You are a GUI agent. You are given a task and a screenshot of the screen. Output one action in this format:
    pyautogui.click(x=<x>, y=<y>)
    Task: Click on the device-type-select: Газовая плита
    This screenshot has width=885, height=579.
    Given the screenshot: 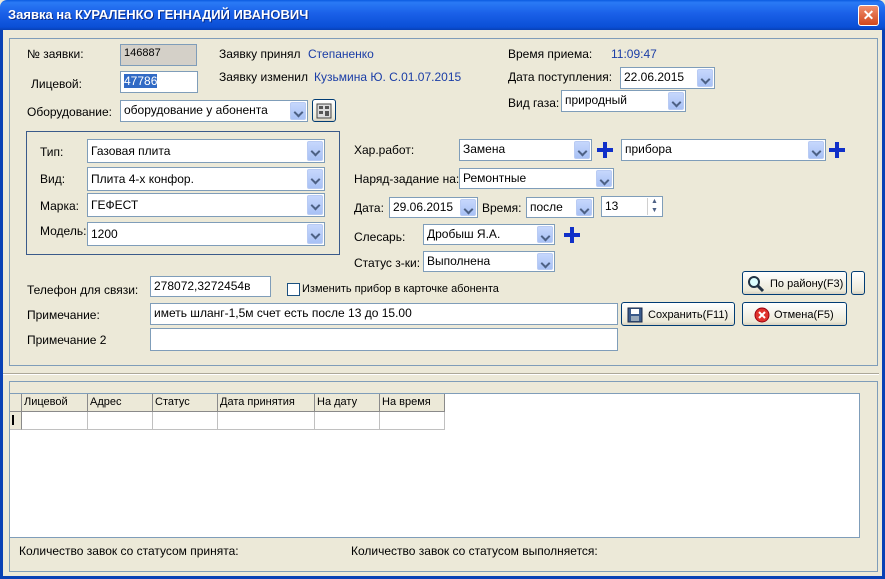 What is the action you would take?
    pyautogui.click(x=206, y=151)
    